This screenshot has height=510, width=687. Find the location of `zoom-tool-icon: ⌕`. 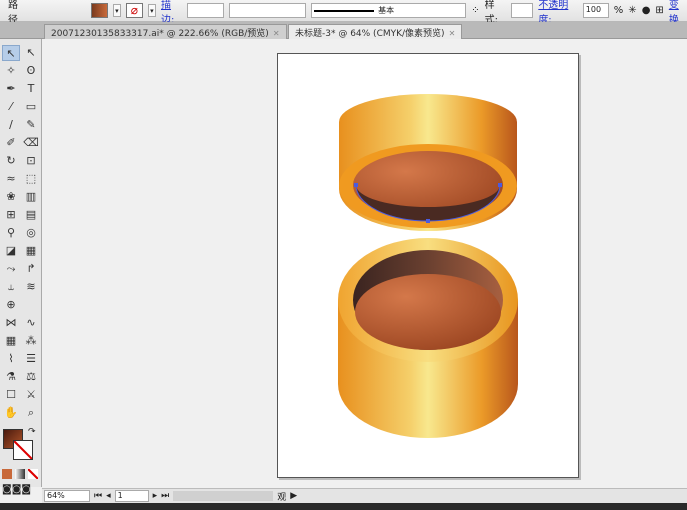

zoom-tool-icon: ⌕ is located at coordinates (31, 413).